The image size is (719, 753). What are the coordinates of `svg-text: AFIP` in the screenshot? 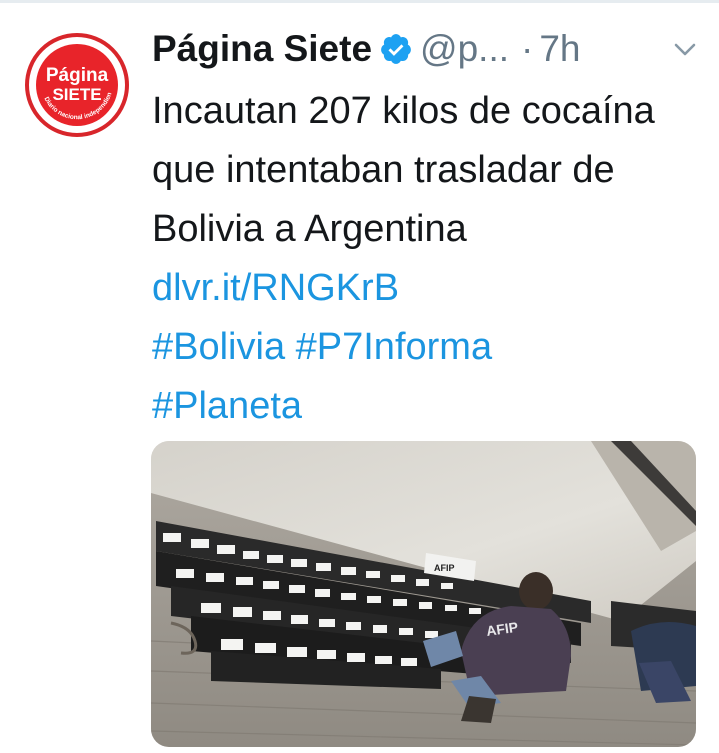 It's located at (444, 568).